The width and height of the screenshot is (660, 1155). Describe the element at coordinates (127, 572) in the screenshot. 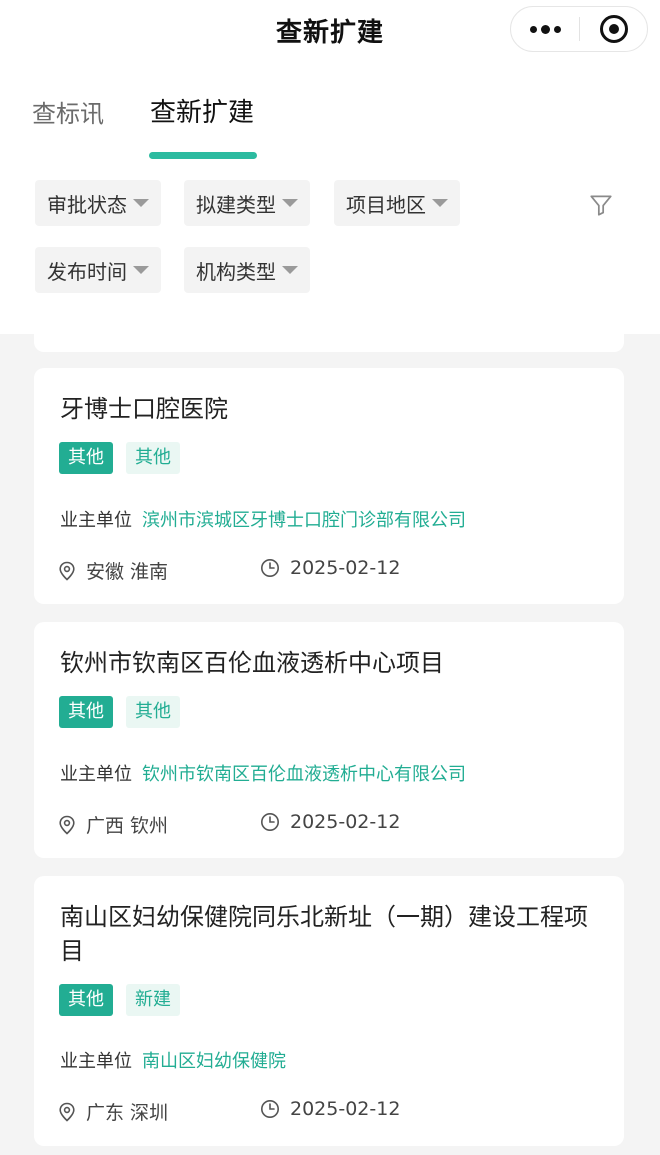

I see `location-text: 安徽 淮南` at that location.